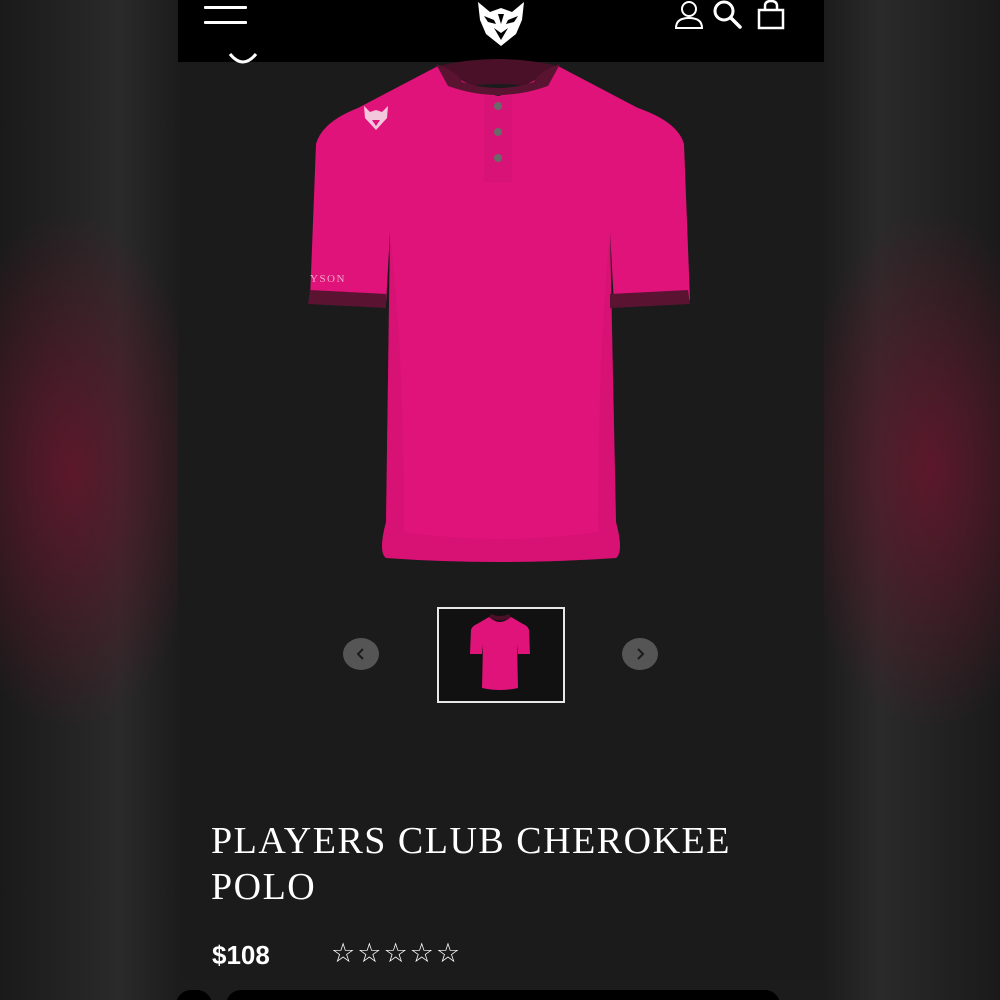  Describe the element at coordinates (771, 16) in the screenshot. I see `shopping-bag-icon` at that location.